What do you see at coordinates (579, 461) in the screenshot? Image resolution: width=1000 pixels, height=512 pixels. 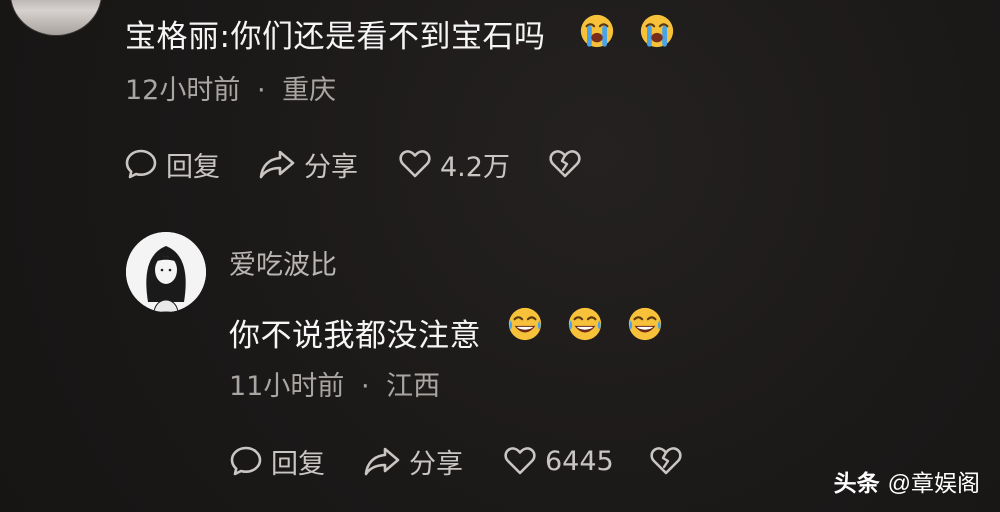 I see `like-count: 6445` at bounding box center [579, 461].